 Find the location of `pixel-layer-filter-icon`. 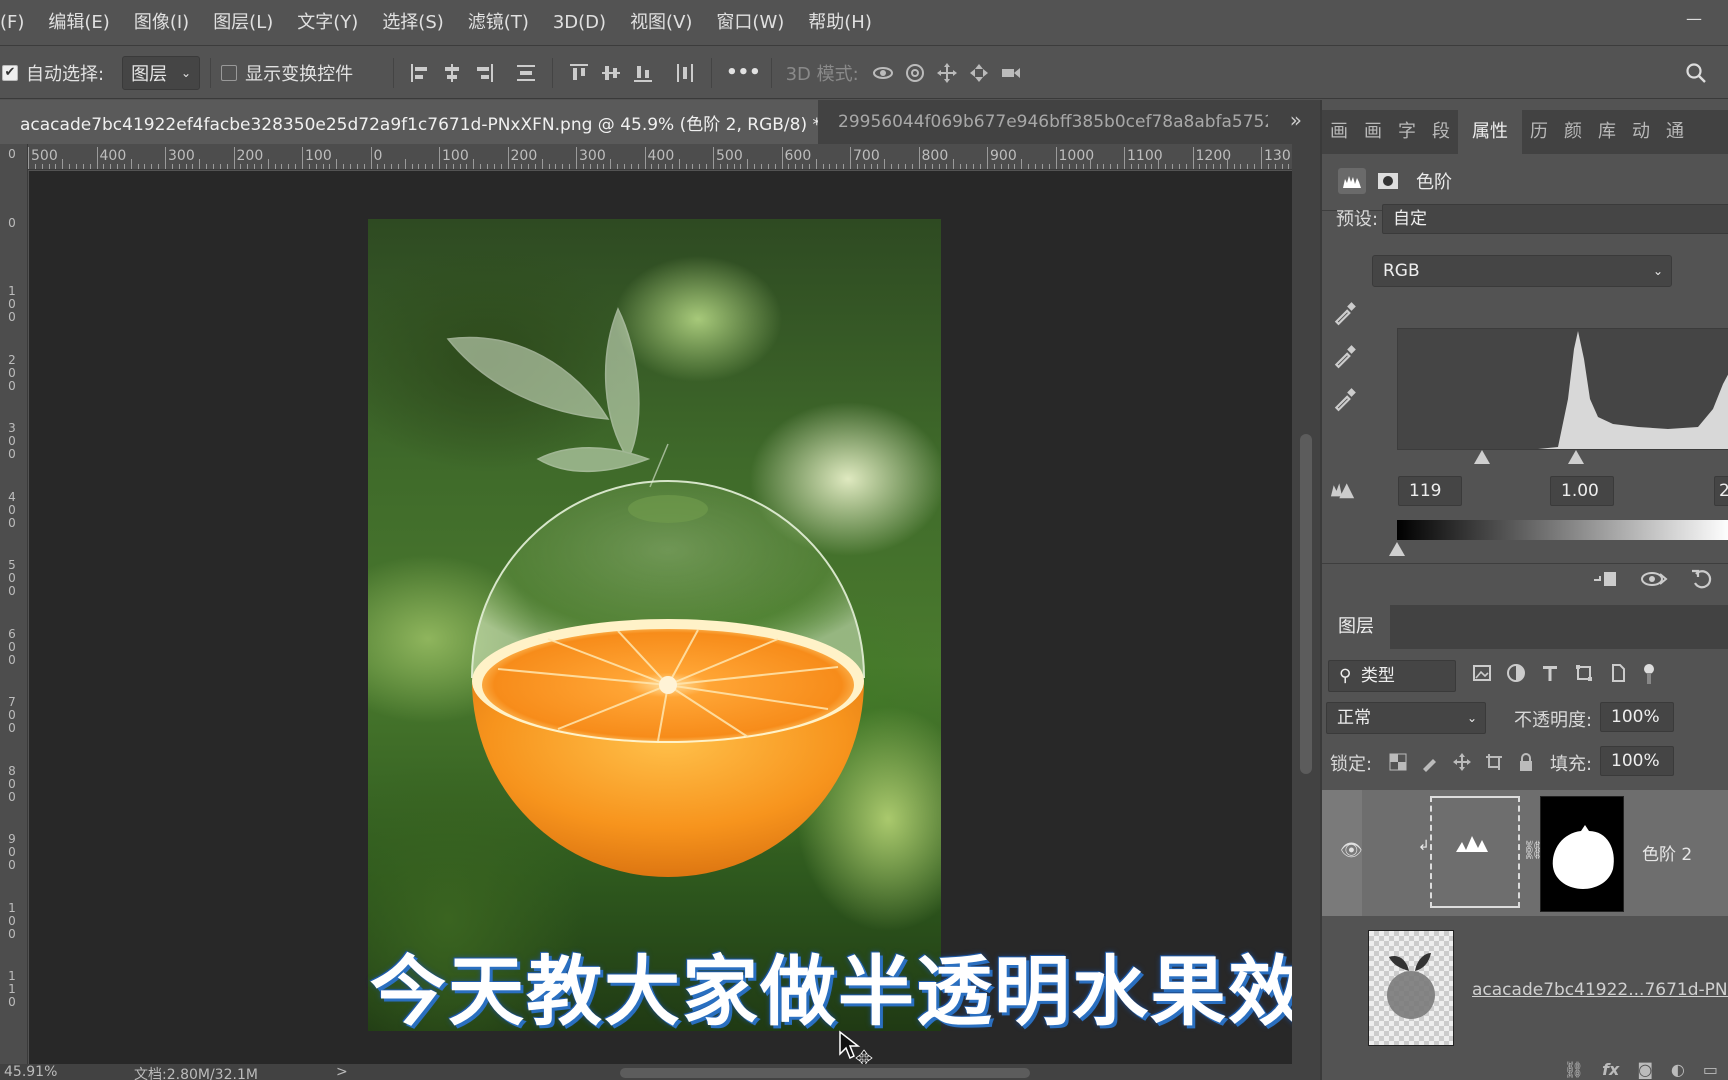

pixel-layer-filter-icon is located at coordinates (1482, 676).